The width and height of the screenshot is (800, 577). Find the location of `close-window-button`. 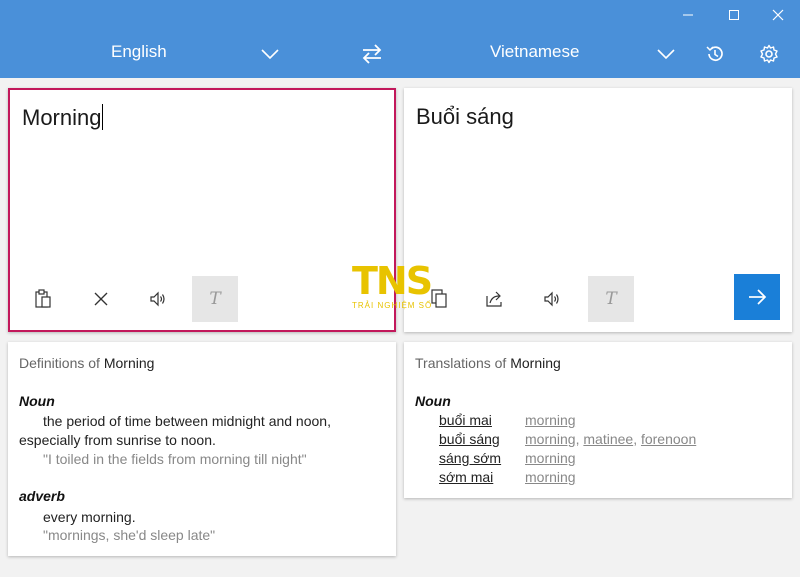

close-window-button is located at coordinates (778, 15).